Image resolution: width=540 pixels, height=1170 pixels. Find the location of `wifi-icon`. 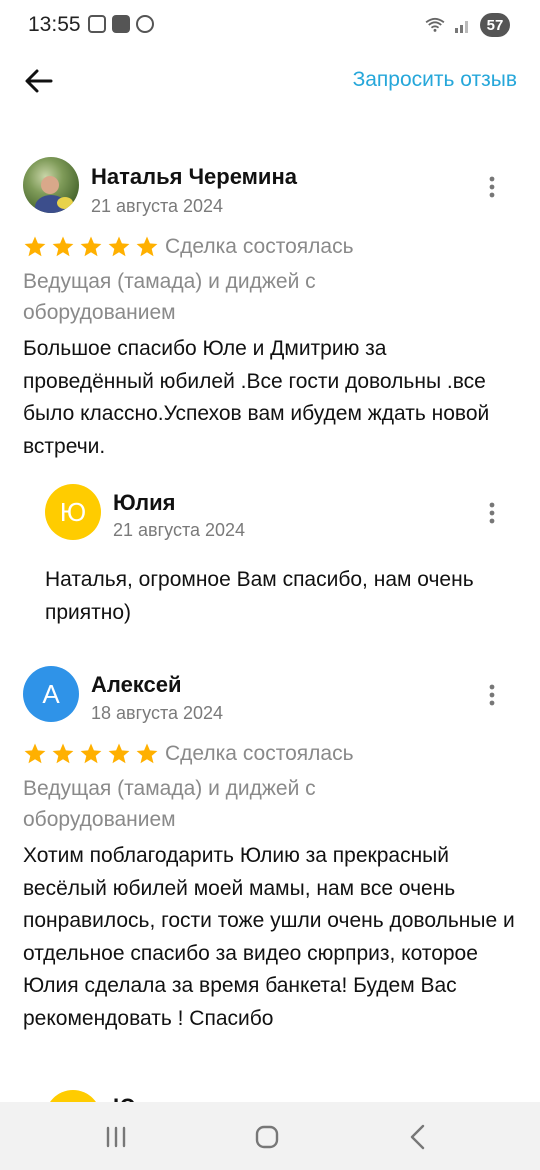

wifi-icon is located at coordinates (435, 24).